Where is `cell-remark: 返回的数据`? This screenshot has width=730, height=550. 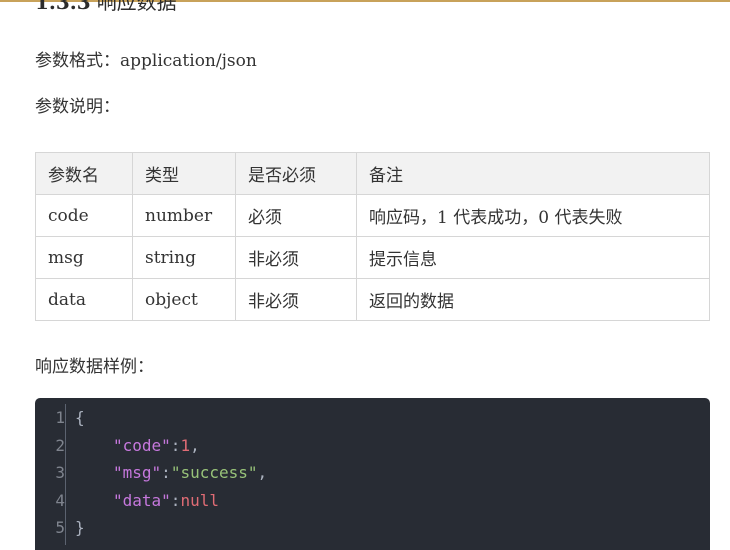
cell-remark: 返回的数据 is located at coordinates (533, 299).